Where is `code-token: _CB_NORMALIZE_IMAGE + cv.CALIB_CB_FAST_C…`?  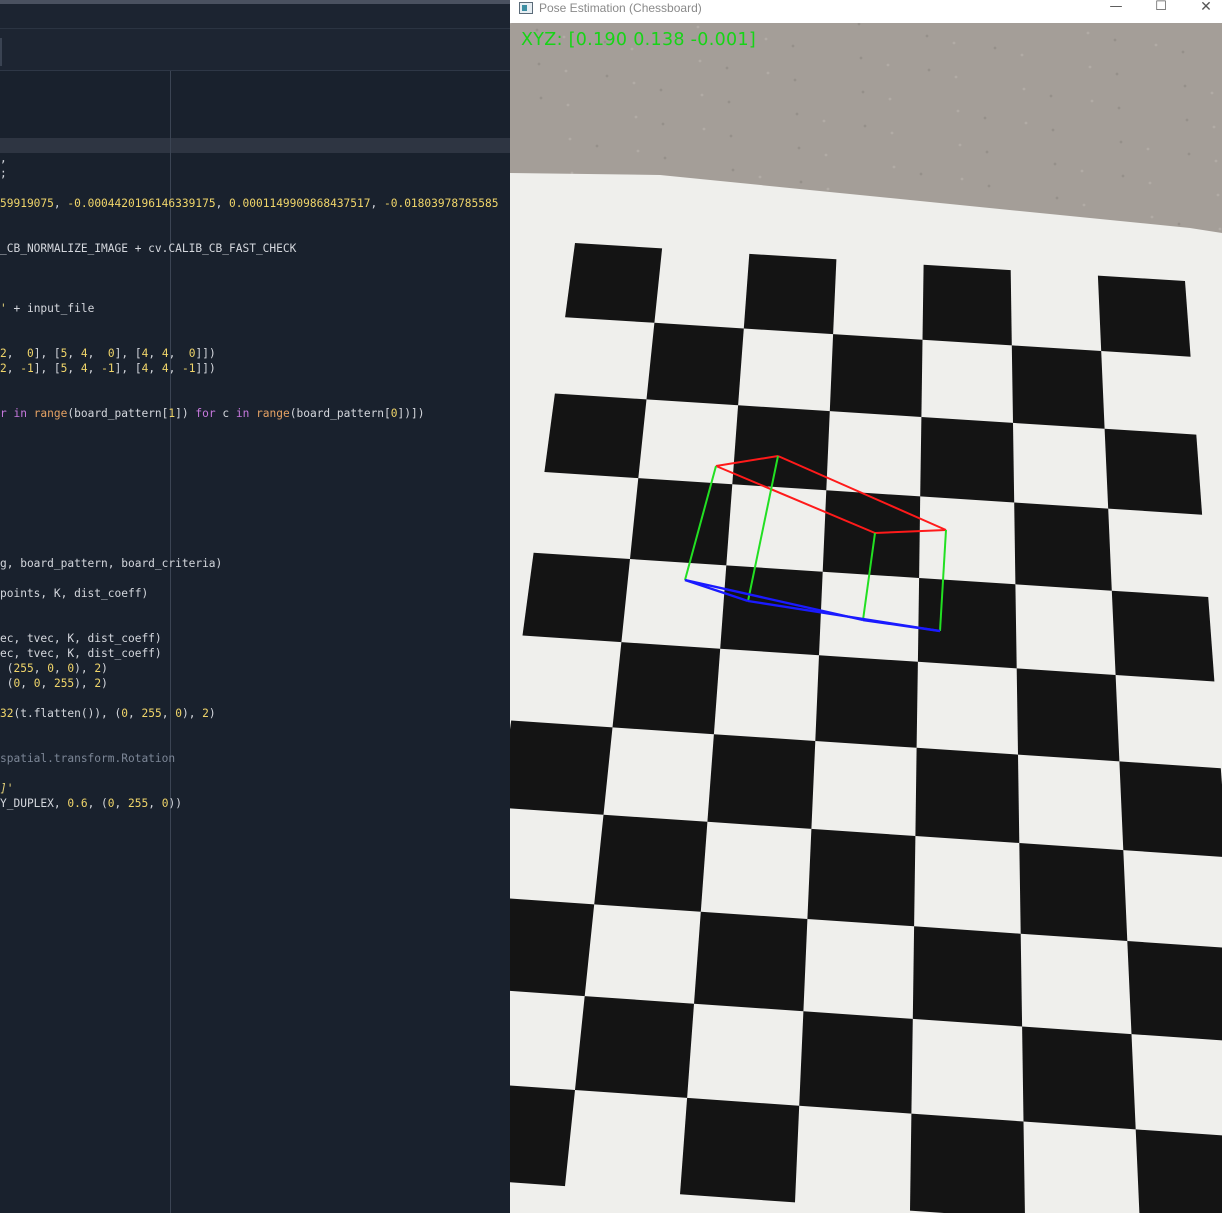 code-token: _CB_NORMALIZE_IMAGE + cv.CALIB_CB_FAST_C… is located at coordinates (148, 248).